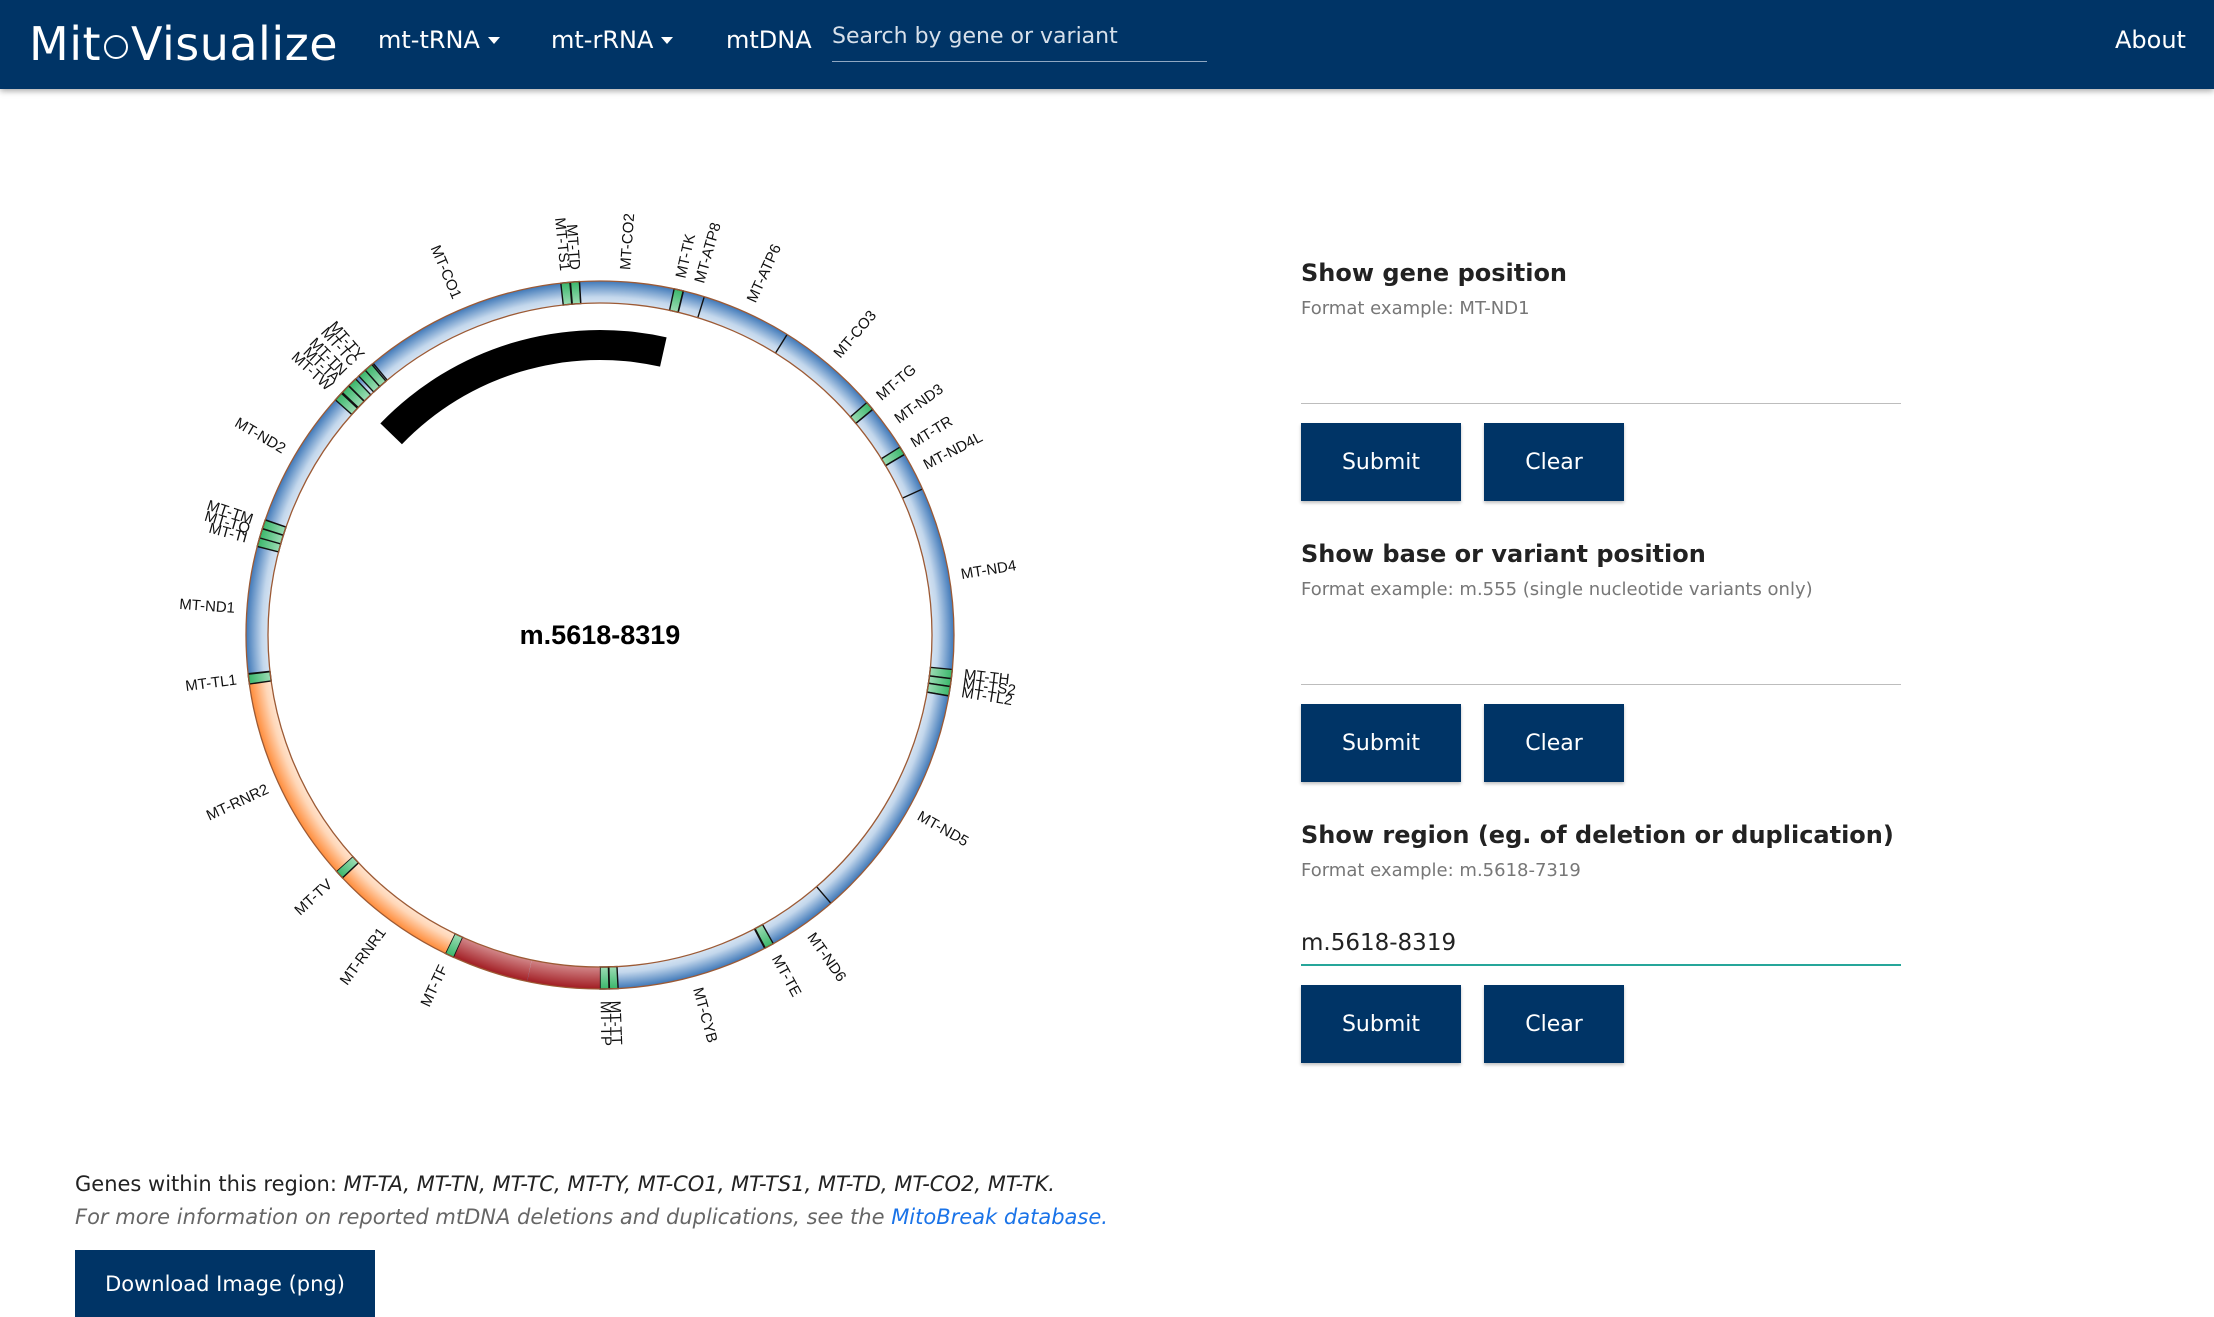 The width and height of the screenshot is (2214, 1317). What do you see at coordinates (225, 1283) in the screenshot?
I see `download-image-button: Download Image (png)` at bounding box center [225, 1283].